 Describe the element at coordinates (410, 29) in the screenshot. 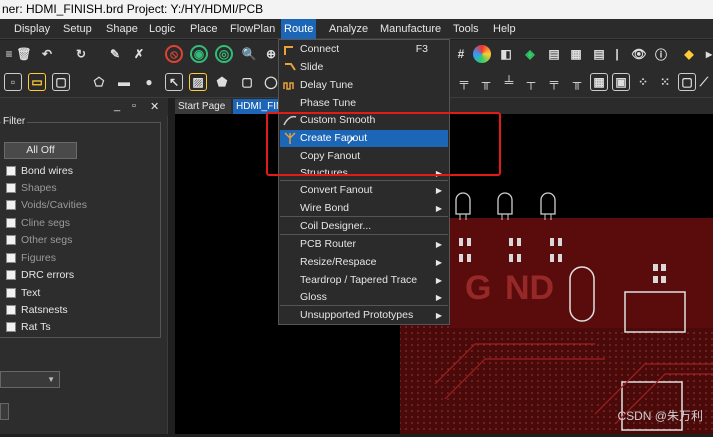

I see `menu-manufacture: Manufacture` at that location.